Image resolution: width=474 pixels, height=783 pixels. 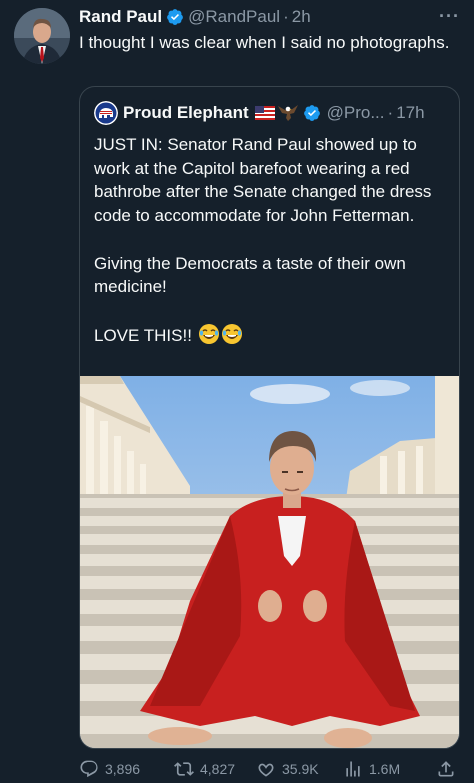 I want to click on quoted-tweet-timestamp: 17h, so click(x=410, y=113).